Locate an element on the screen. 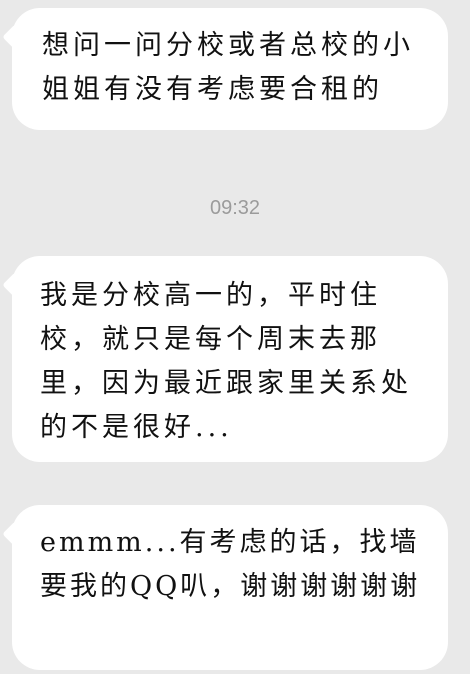 The image size is (470, 674). message-text: emmm...有考虑的话，找墙要我的QQ叭，谢谢谢谢谢谢 is located at coordinates (230, 564).